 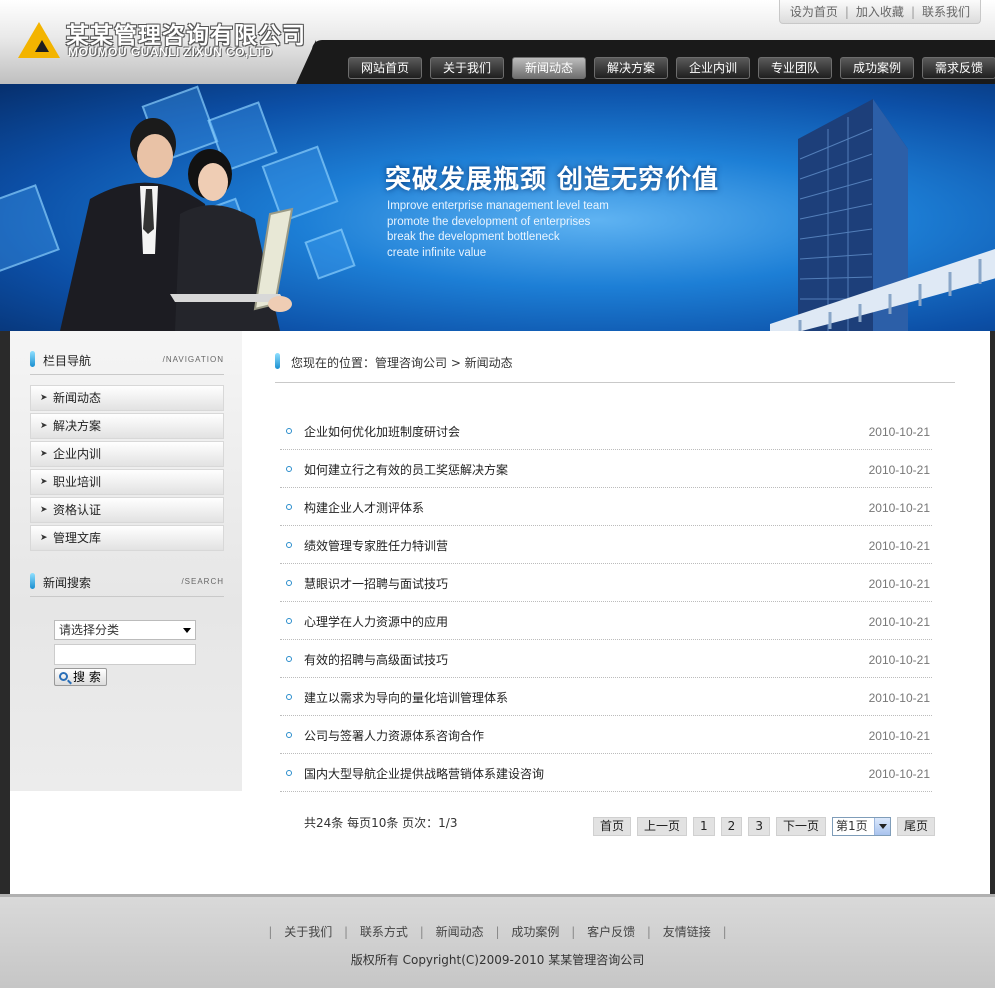 What do you see at coordinates (125, 654) in the screenshot?
I see `search-input` at bounding box center [125, 654].